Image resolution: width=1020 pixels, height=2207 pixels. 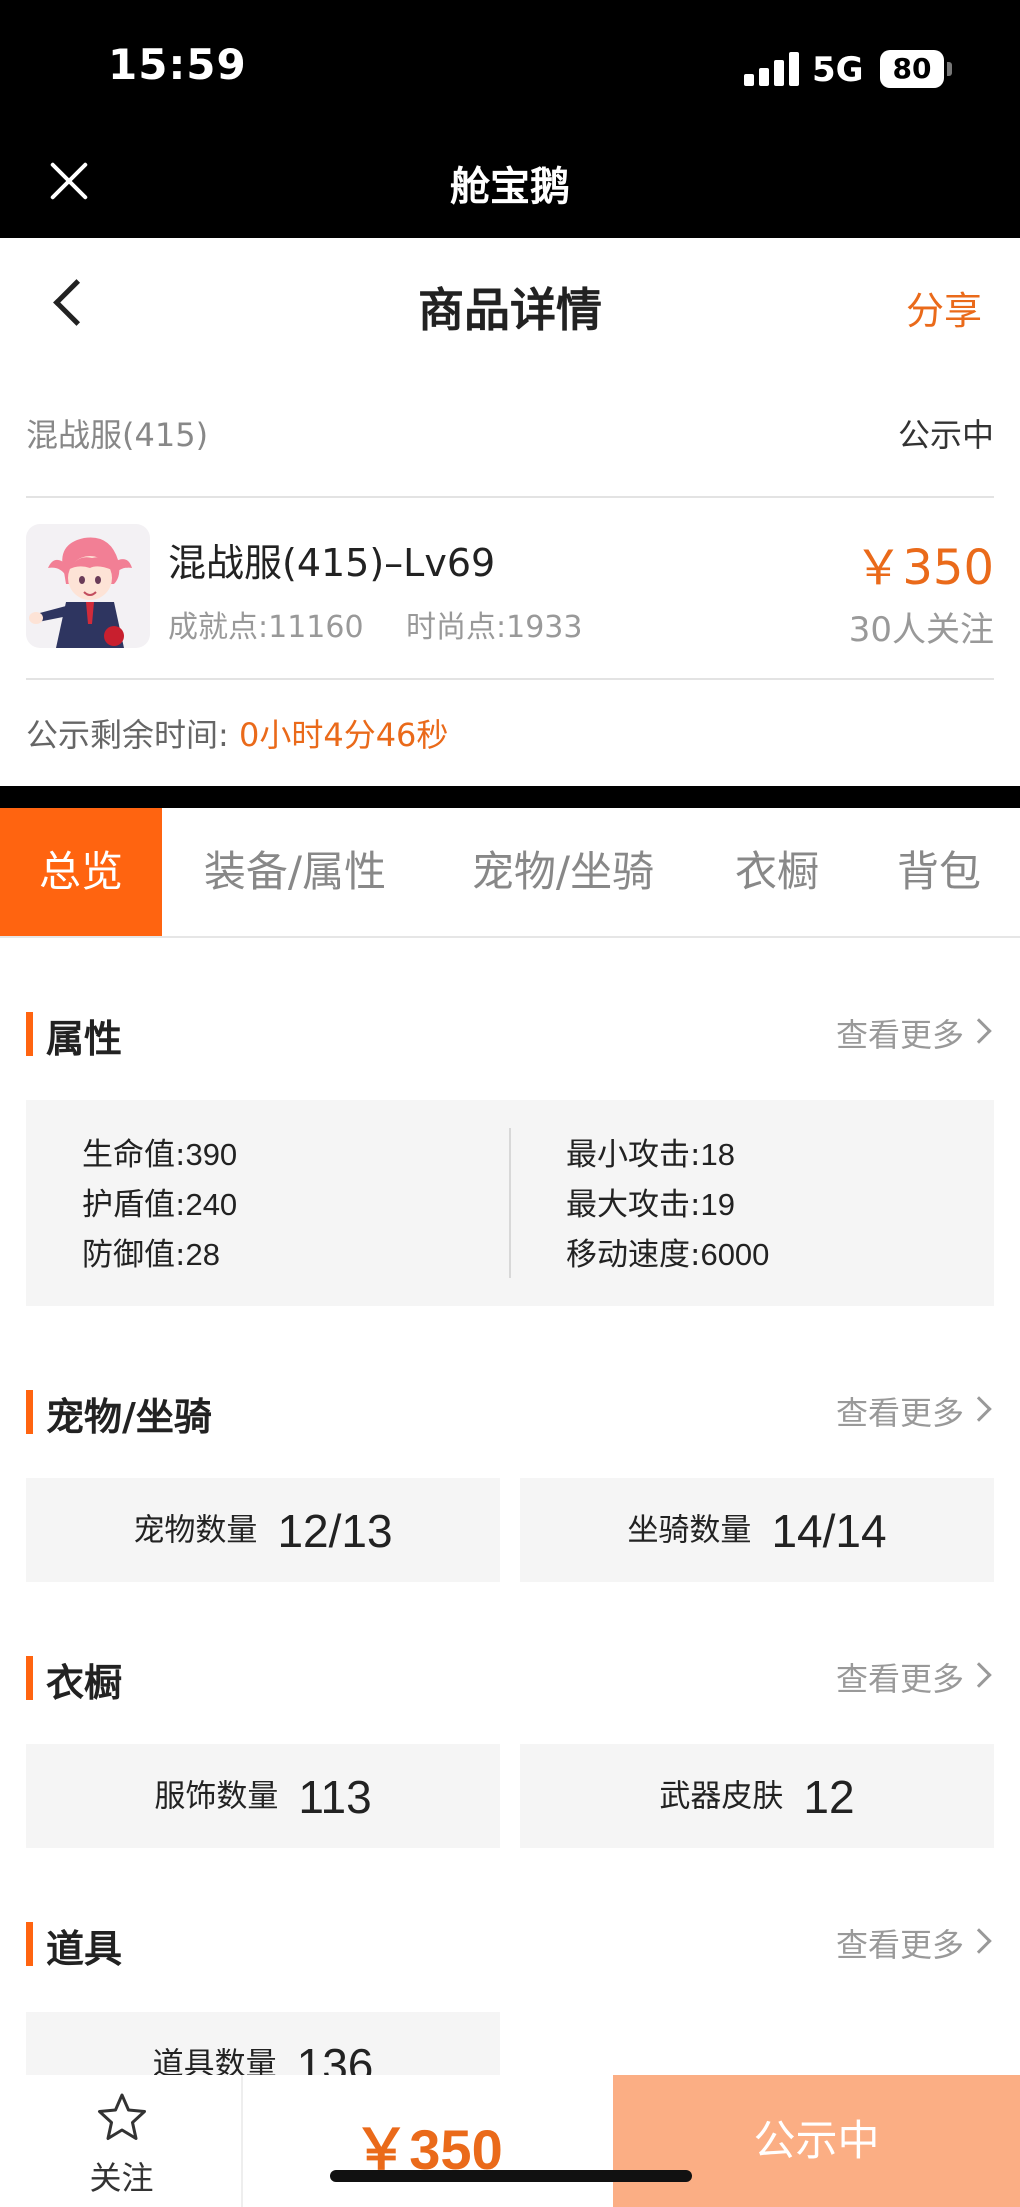 What do you see at coordinates (900, 1033) in the screenshot?
I see `view-more-attributes: 查看更多` at bounding box center [900, 1033].